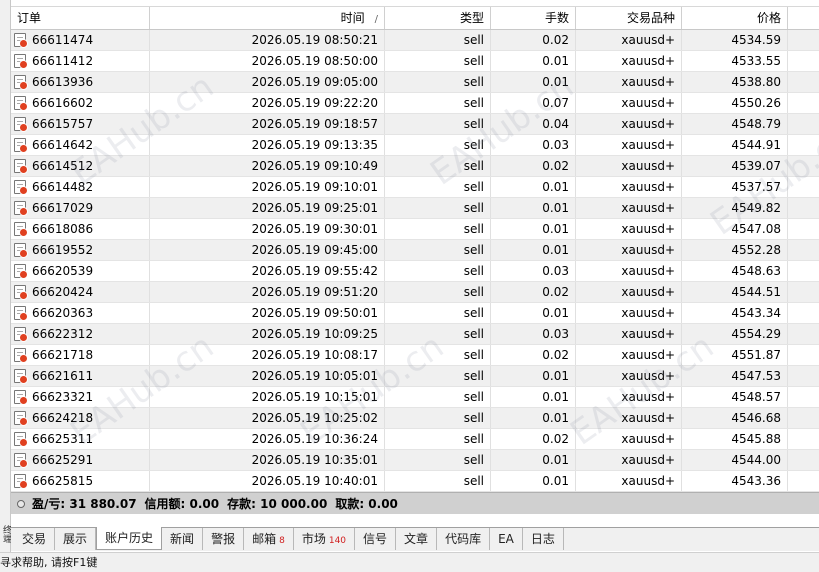 This screenshot has height=572, width=819. Describe the element at coordinates (267, 334) in the screenshot. I see `time-cell: 2026.05.19 10:09:25` at that location.